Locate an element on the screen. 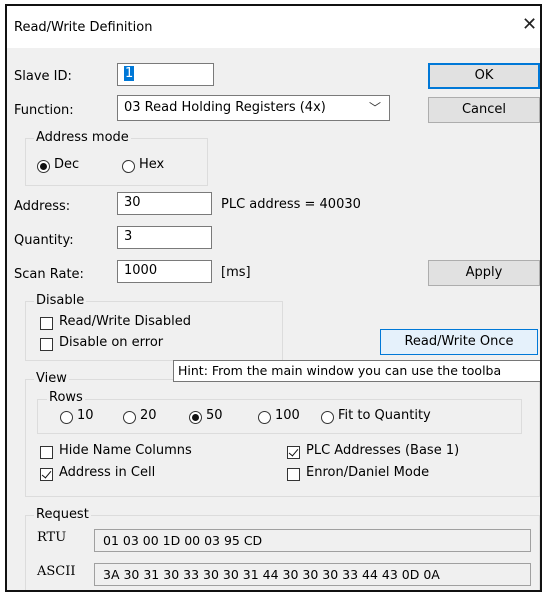 This screenshot has height=596, width=546. hex-radio is located at coordinates (128, 166).